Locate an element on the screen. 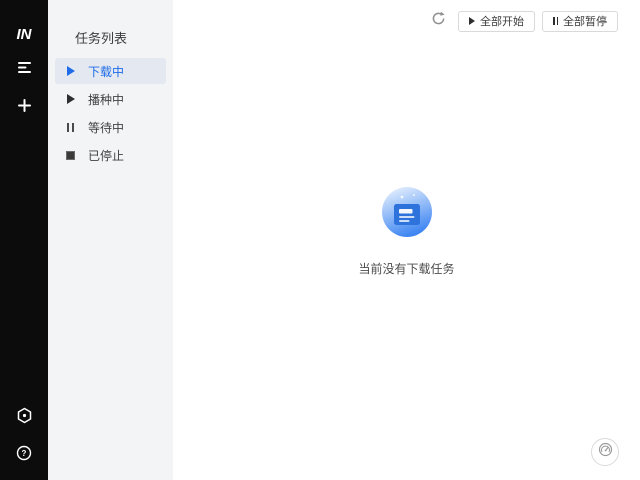  nav-item-seeding: 播种中 is located at coordinates (110, 99).